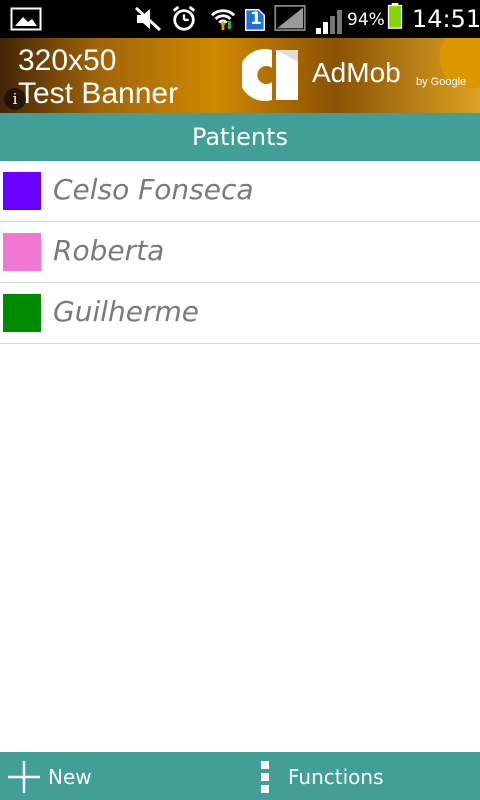 This screenshot has height=800, width=480. Describe the element at coordinates (184, 18) in the screenshot. I see `alarm-icon` at that location.